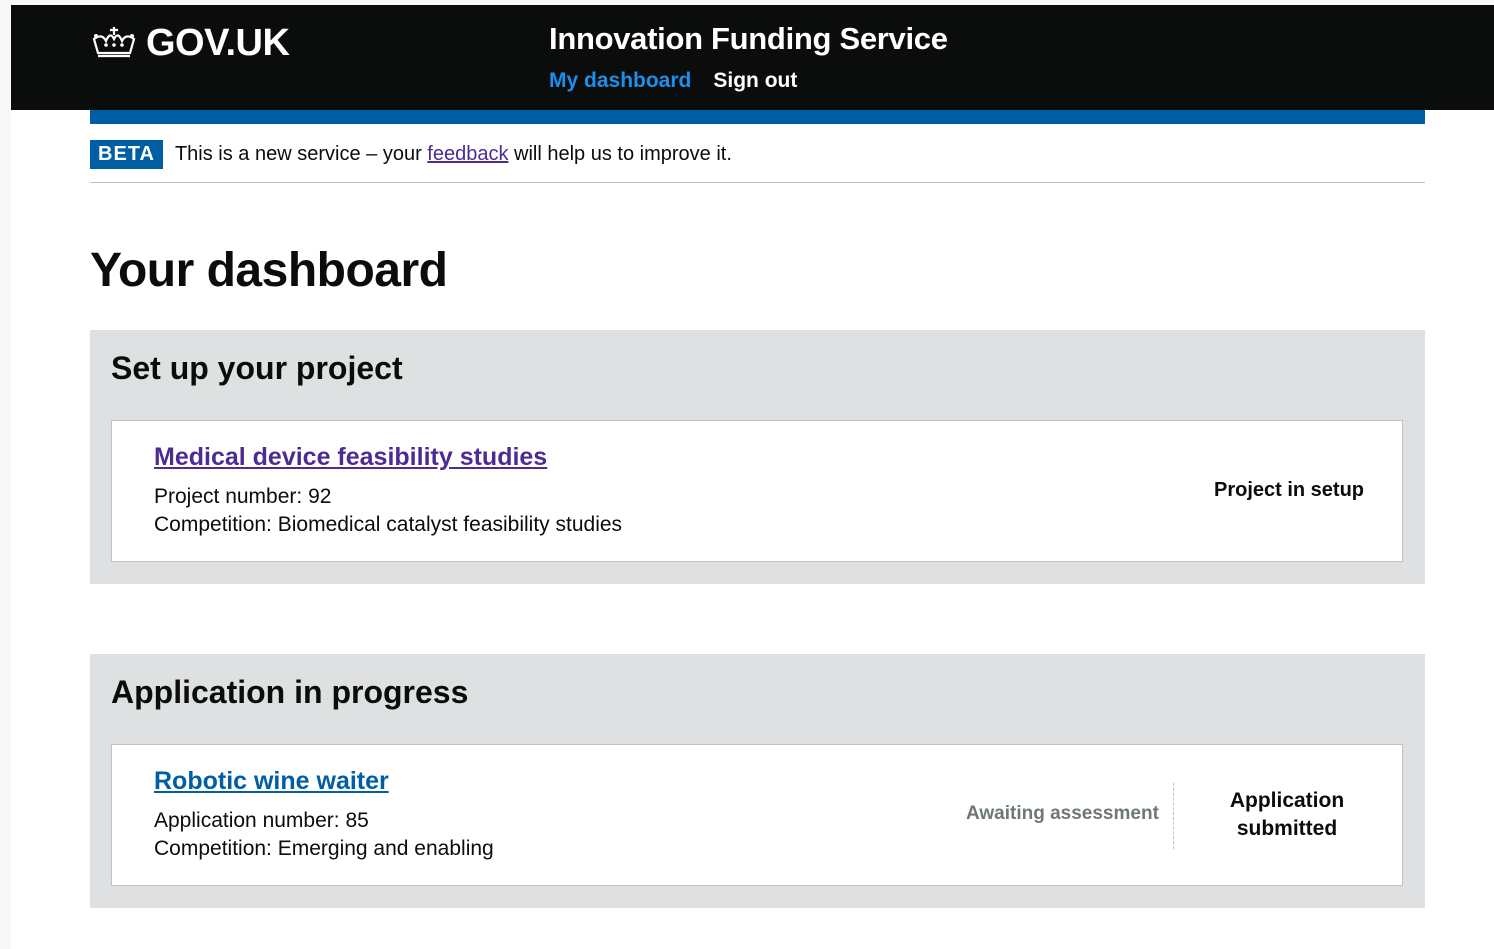  What do you see at coordinates (271, 781) in the screenshot?
I see `application-title-link: Robotic wine waiter` at bounding box center [271, 781].